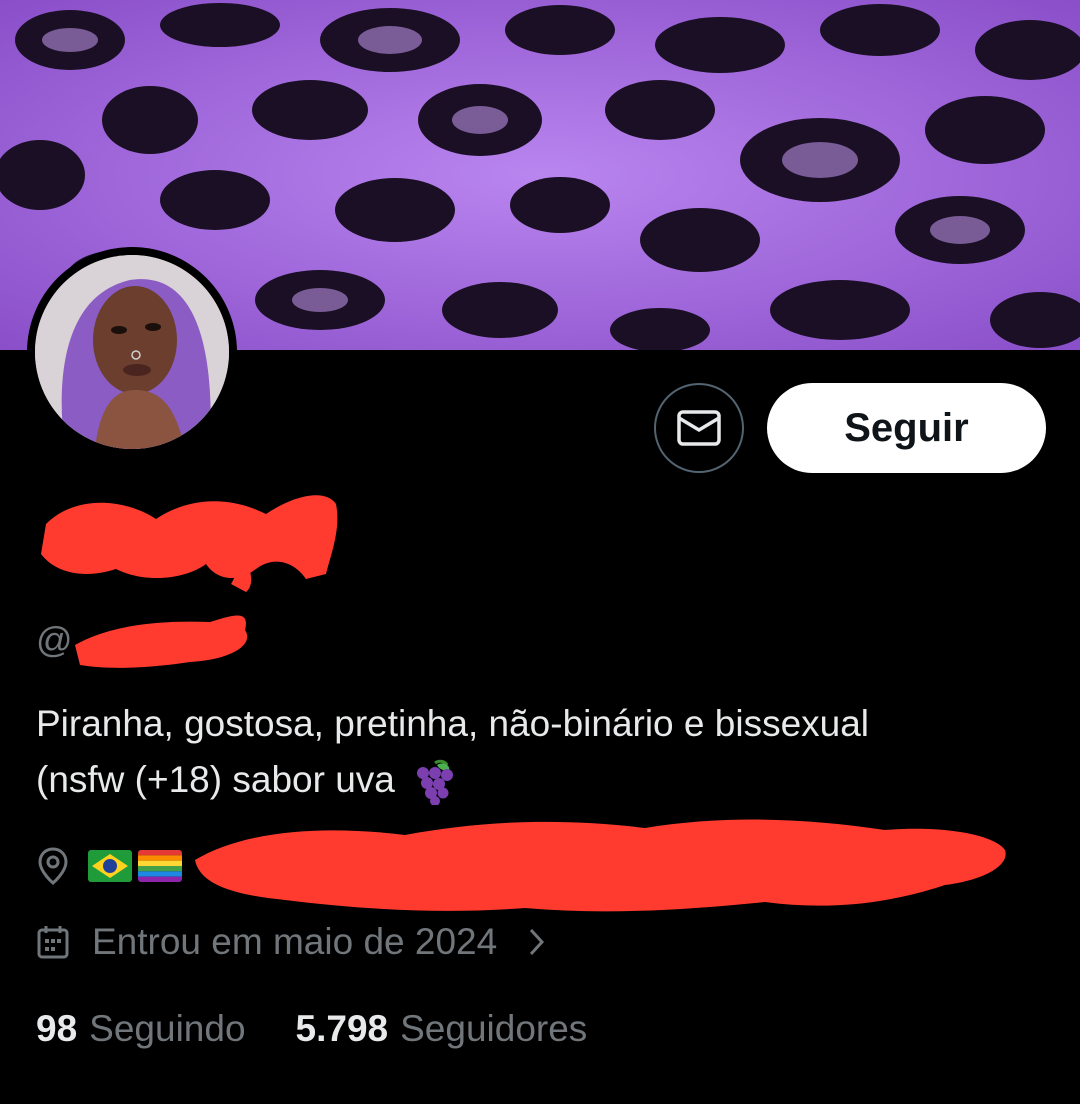  What do you see at coordinates (342, 1028) in the screenshot?
I see `followers-count: 5.798` at bounding box center [342, 1028].